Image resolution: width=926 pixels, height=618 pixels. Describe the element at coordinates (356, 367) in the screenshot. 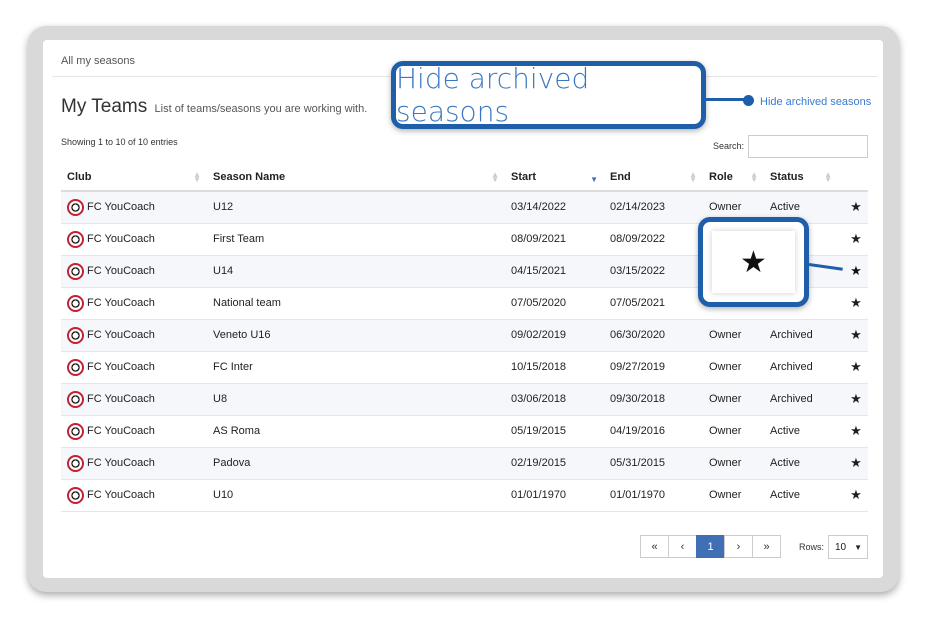

I see `season-name-cell: FC Inter` at that location.